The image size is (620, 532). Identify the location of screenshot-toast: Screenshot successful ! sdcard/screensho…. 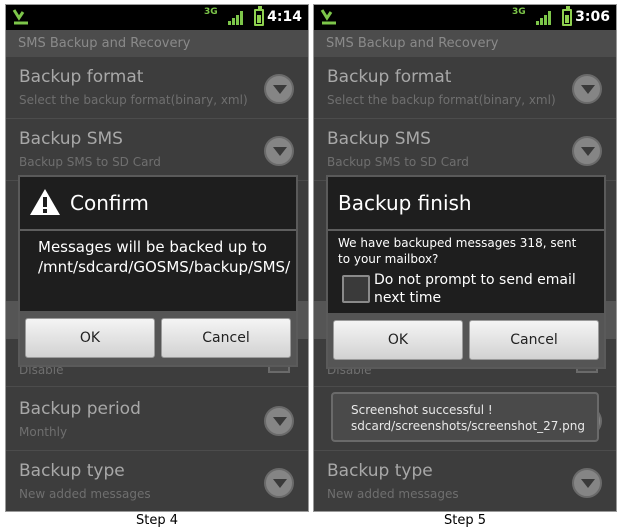
(465, 417).